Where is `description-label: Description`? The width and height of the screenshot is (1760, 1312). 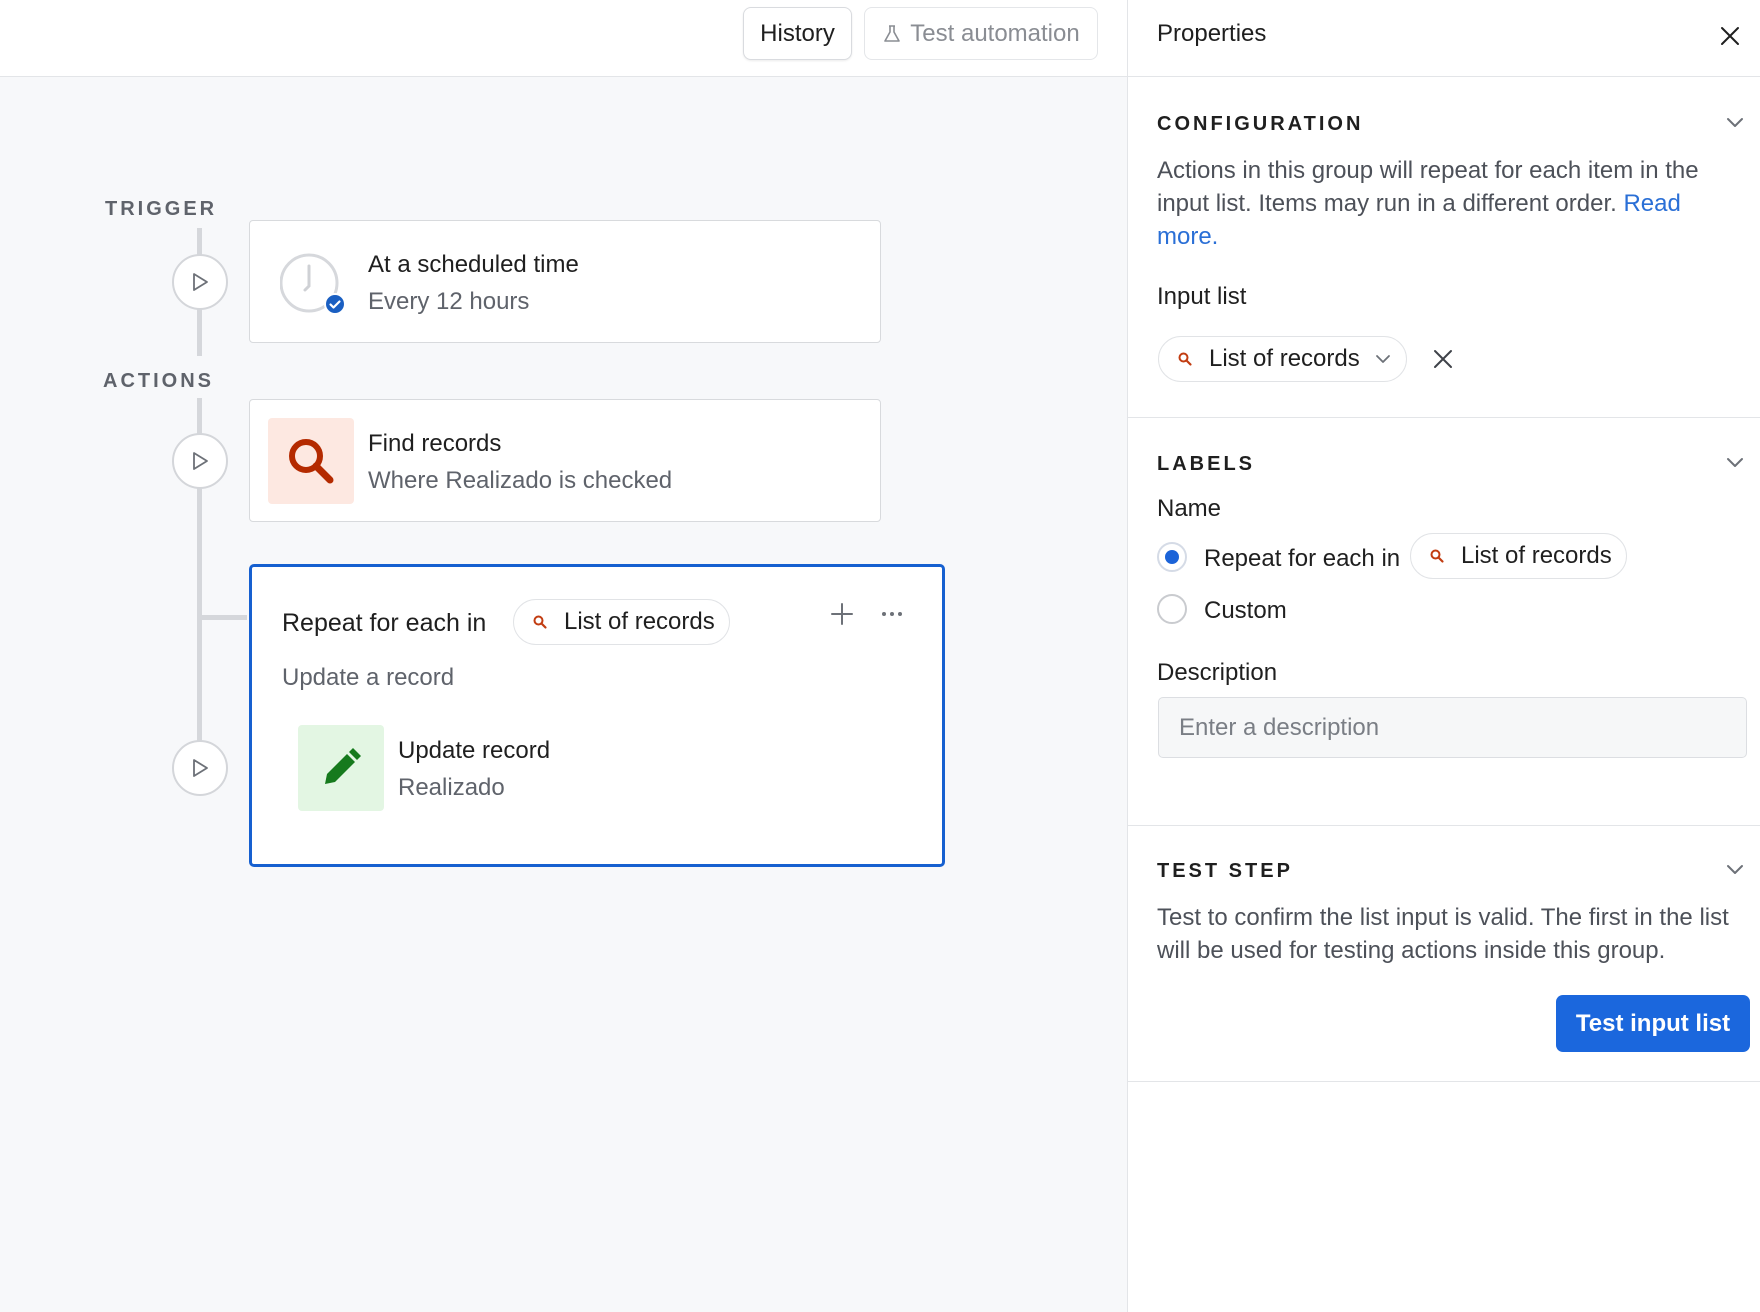 description-label: Description is located at coordinates (1217, 672).